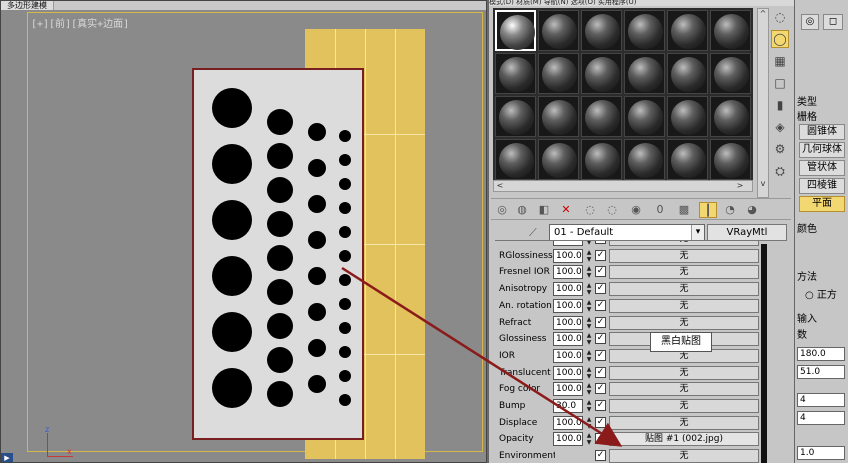 The height and width of the screenshot is (463, 848). What do you see at coordinates (833, 22) in the screenshot?
I see `cmd-tab2-icon: ◻` at bounding box center [833, 22].